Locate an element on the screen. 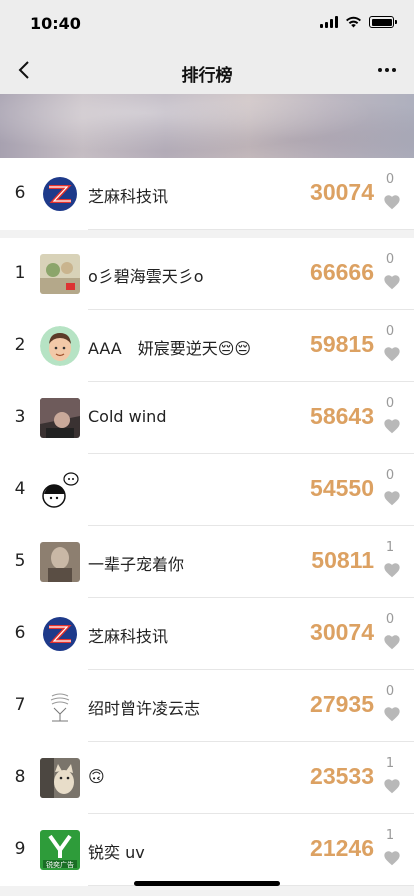  step-count: 27935 is located at coordinates (342, 704).